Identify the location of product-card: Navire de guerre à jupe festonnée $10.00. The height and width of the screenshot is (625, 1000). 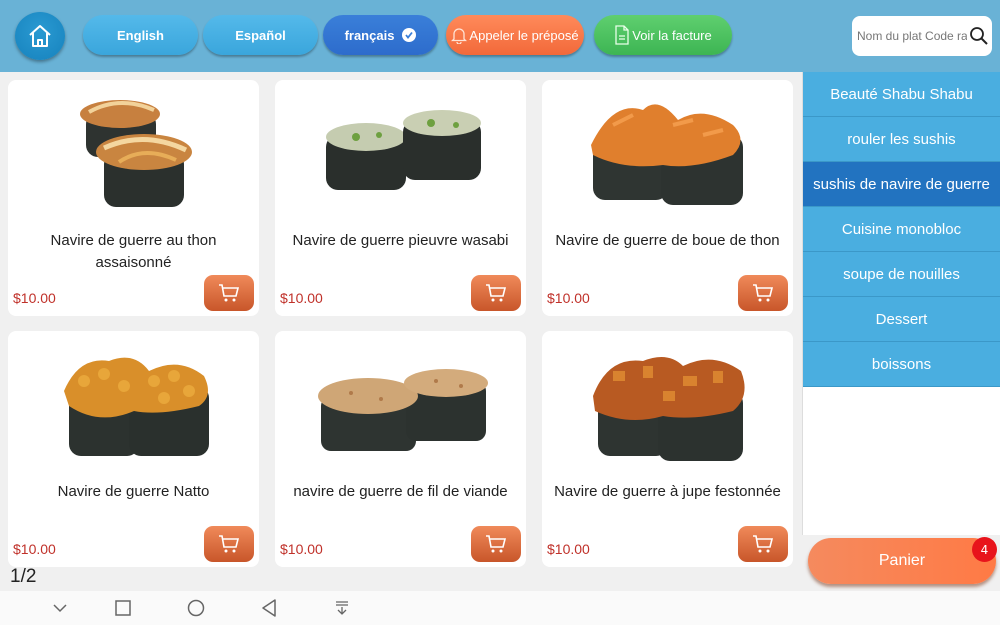
(667, 449).